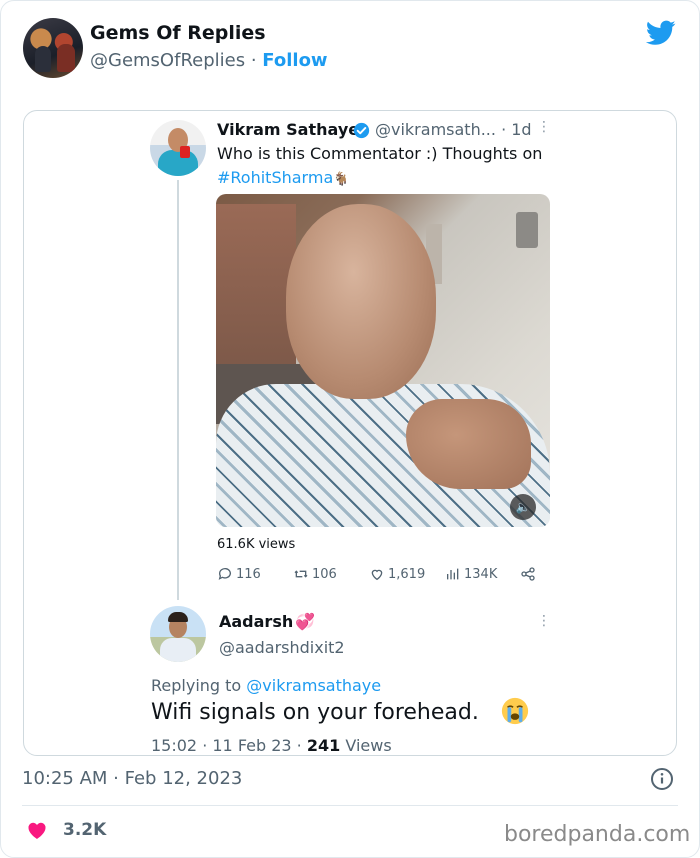 The height and width of the screenshot is (858, 700). I want to click on video-speaker, so click(527, 230).